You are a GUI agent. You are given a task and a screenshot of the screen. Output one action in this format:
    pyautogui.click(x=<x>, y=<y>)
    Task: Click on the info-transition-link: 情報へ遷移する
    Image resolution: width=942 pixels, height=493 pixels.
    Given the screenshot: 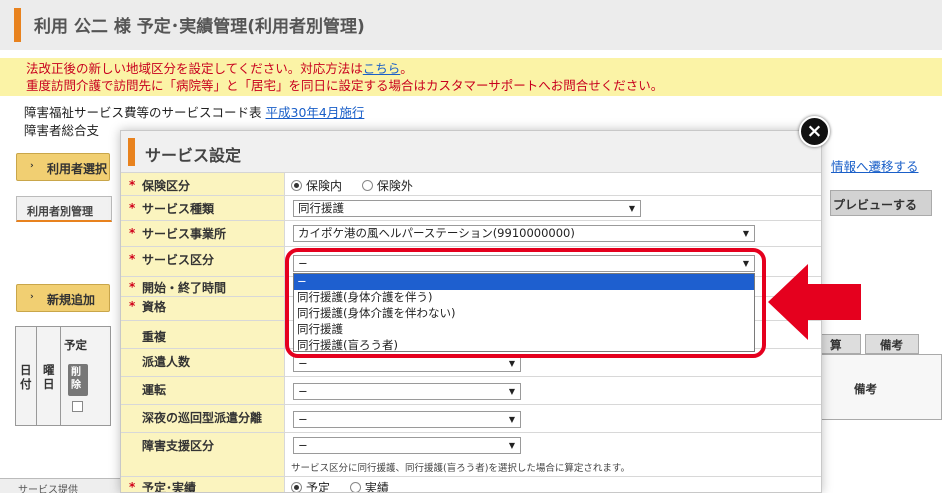 What is the action you would take?
    pyautogui.click(x=875, y=165)
    